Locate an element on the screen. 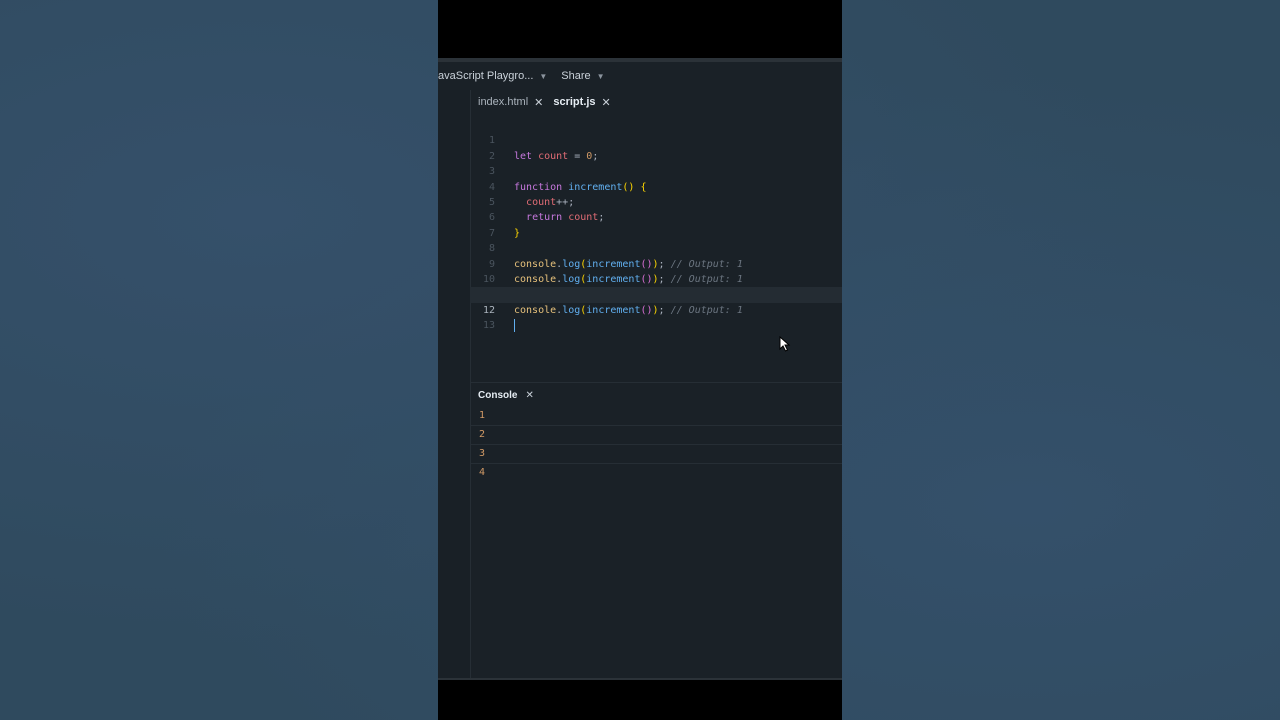 This screenshot has width=1280, height=720. code-line: 1 let count = 0; is located at coordinates (656, 139).